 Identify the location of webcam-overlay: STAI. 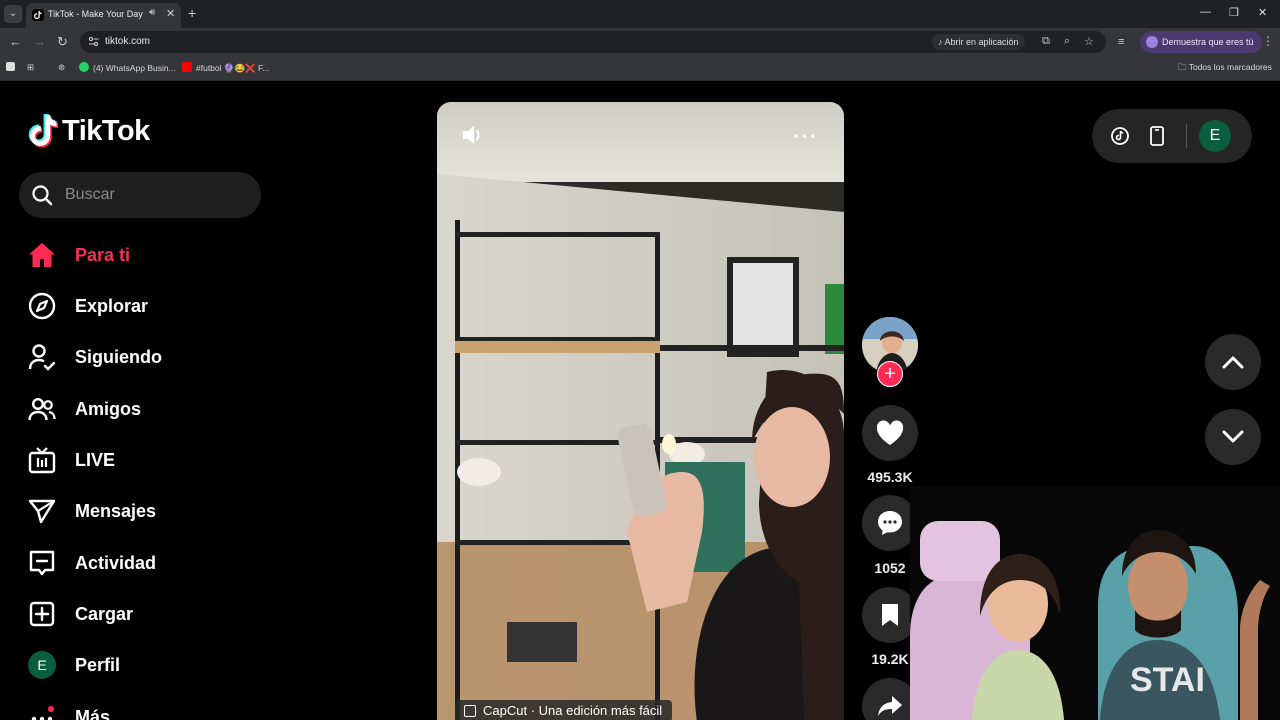
(1095, 603).